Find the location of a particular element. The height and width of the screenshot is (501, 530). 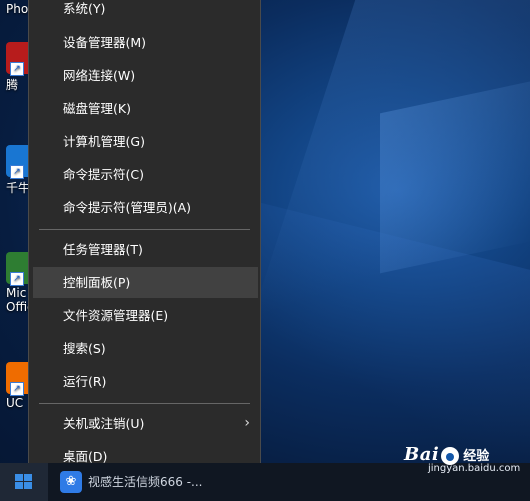

menu-item-label: 磁盘管理(K) is located at coordinates (97, 108).